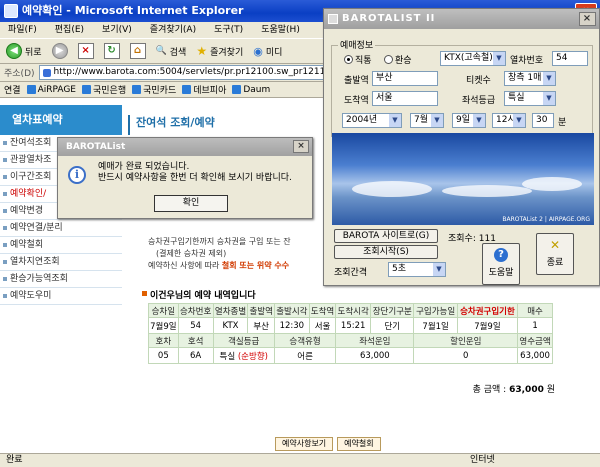 The height and width of the screenshot is (467, 600). I want to click on favorites-button: ★ 즐겨찾기, so click(219, 51).